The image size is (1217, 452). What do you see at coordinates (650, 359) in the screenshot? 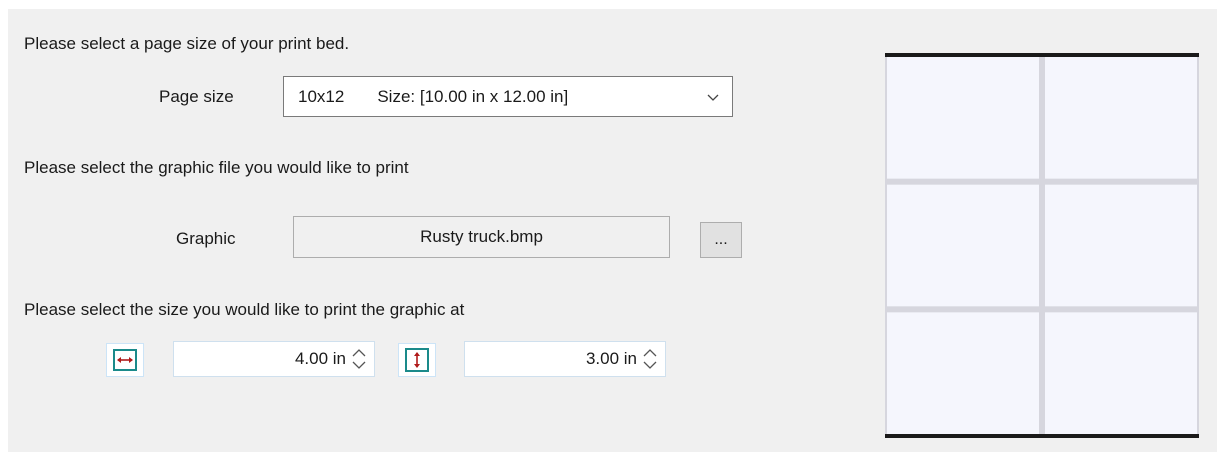
I see `height-spin-arrows-icon` at bounding box center [650, 359].